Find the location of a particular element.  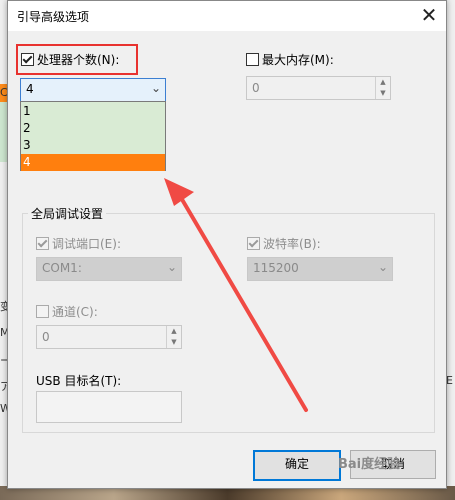

processor-count-checkbox is located at coordinates (27, 59).